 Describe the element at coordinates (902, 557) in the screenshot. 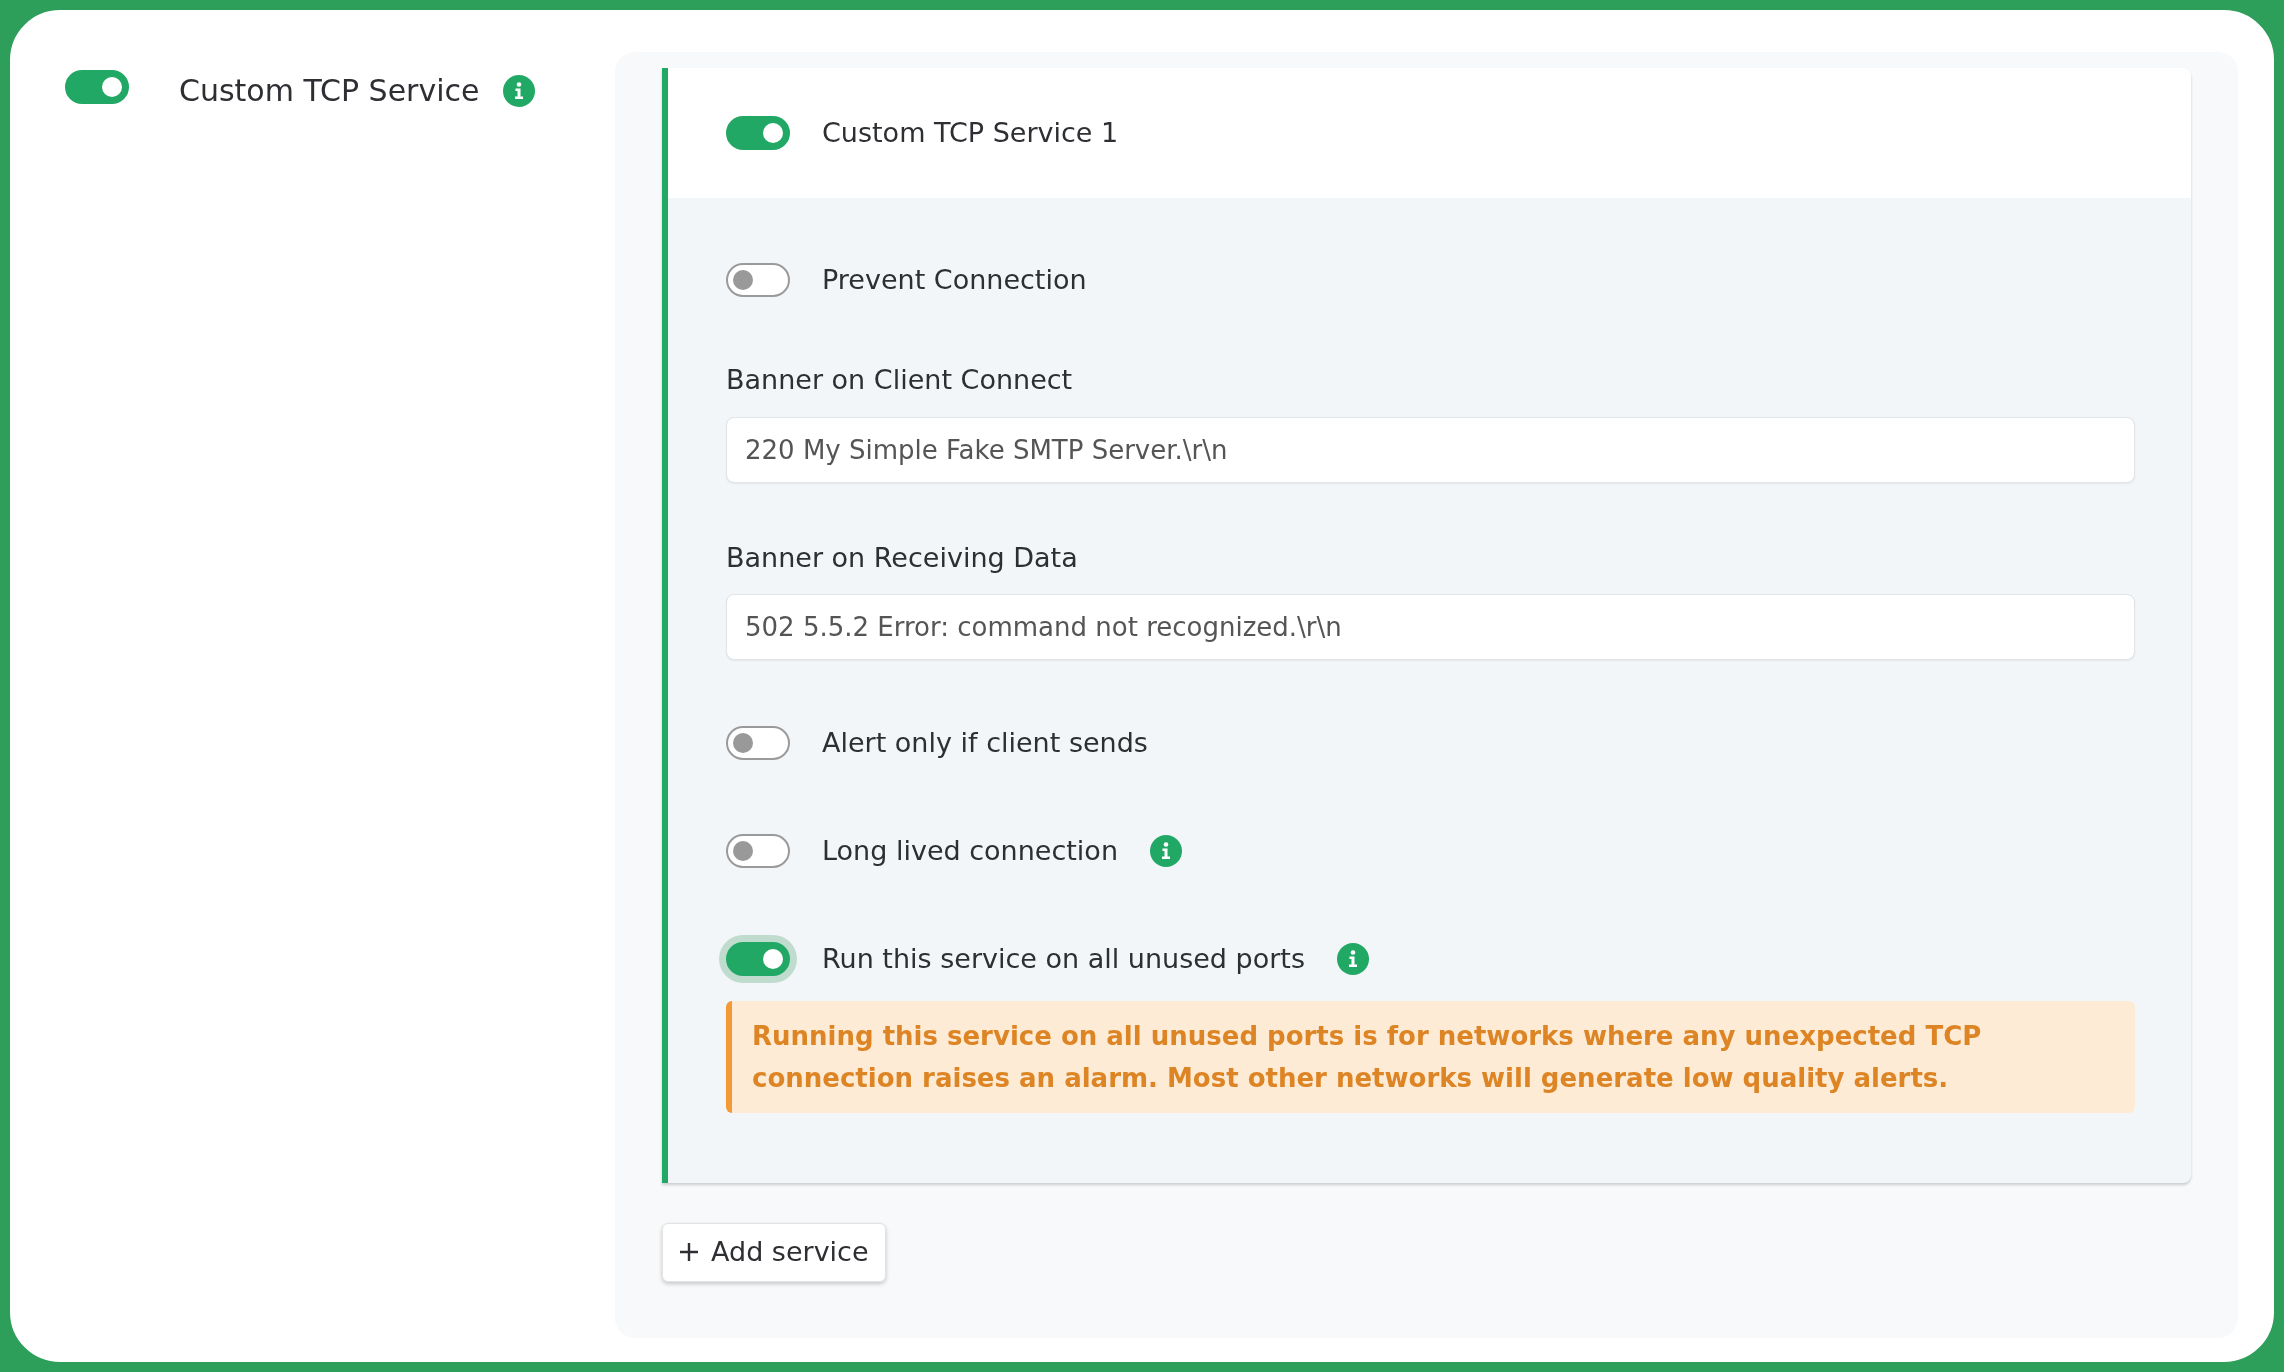

I see `field-label: Banner on Receiving Data` at that location.